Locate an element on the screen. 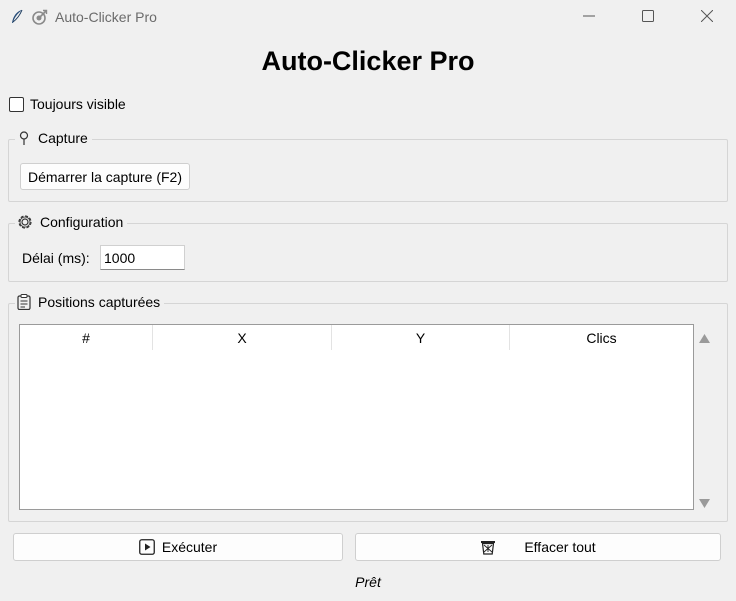  configuration-group-title: Configuration is located at coordinates (71, 222).